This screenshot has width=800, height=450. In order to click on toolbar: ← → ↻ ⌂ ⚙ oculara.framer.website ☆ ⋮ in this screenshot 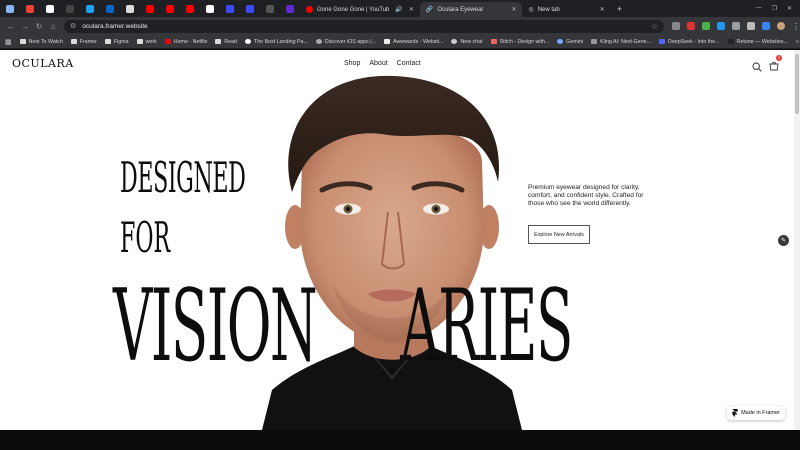, I will do `click(400, 26)`.